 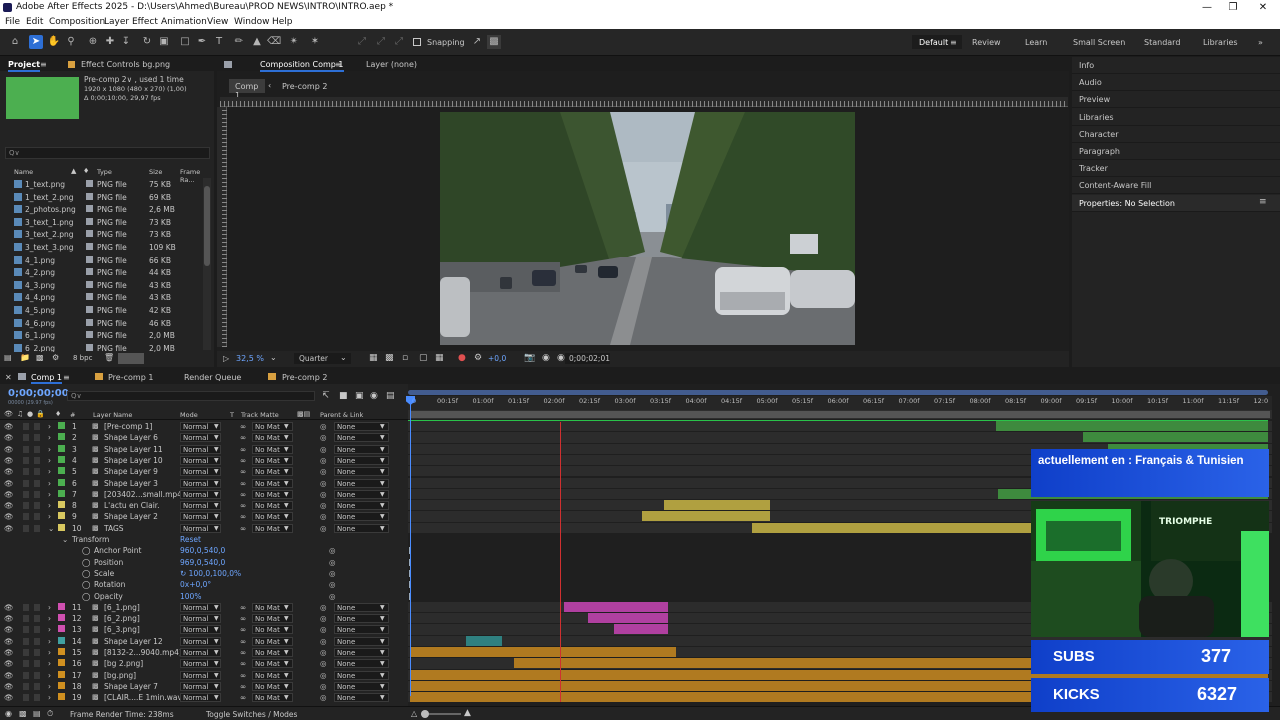 I want to click on snapshot-icon: 📷, so click(x=529, y=358).